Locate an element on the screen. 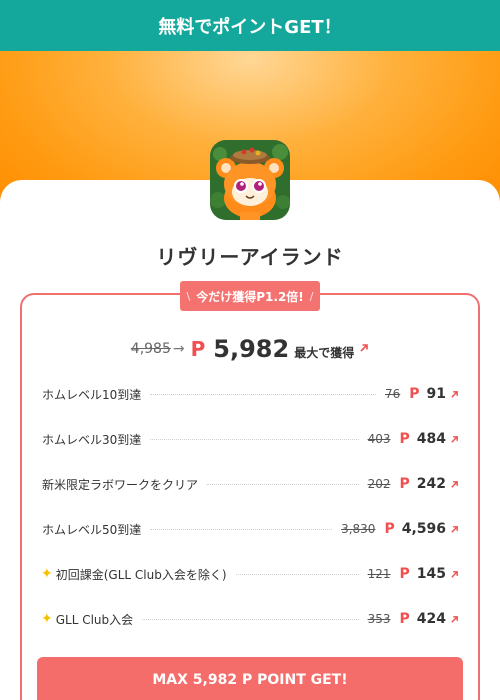  app-name: リヴリーアイランド is located at coordinates (250, 257).